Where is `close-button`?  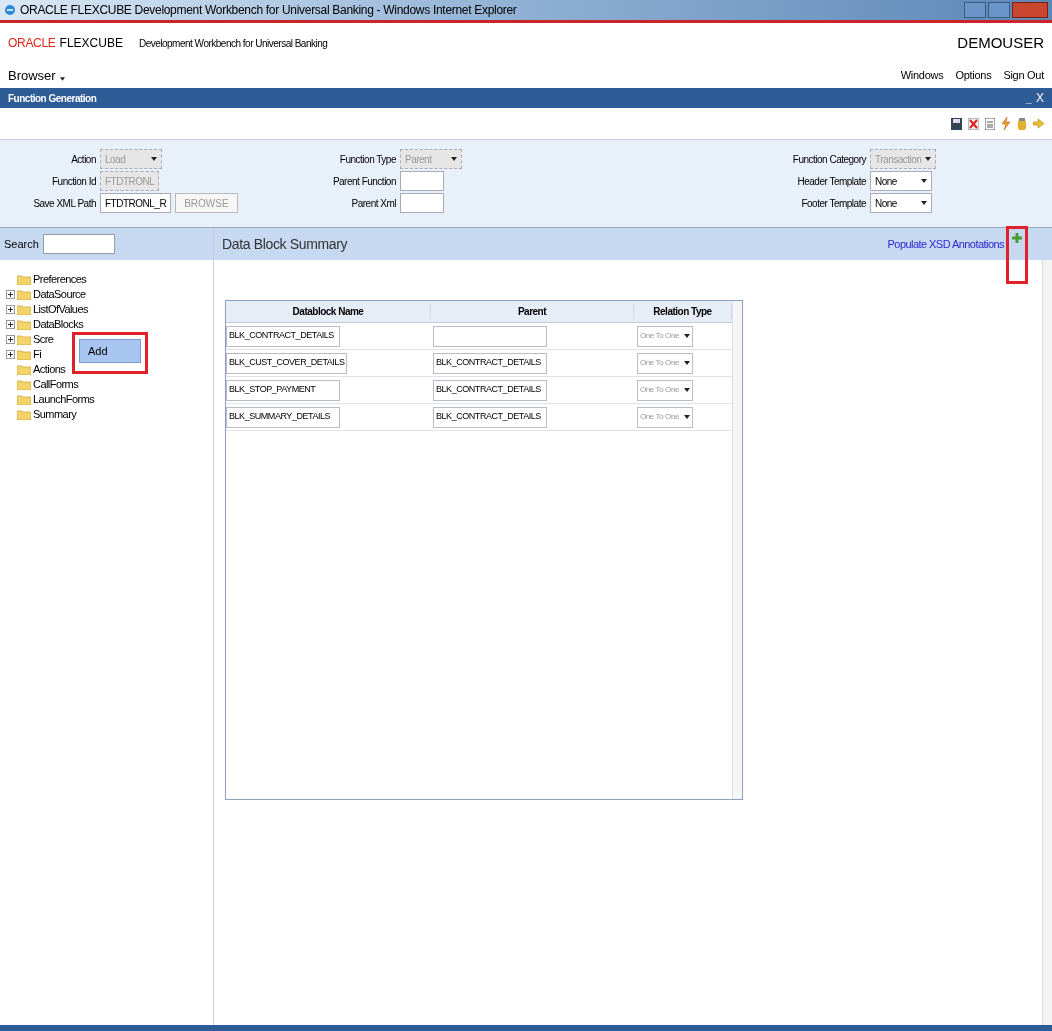 close-button is located at coordinates (1030, 10).